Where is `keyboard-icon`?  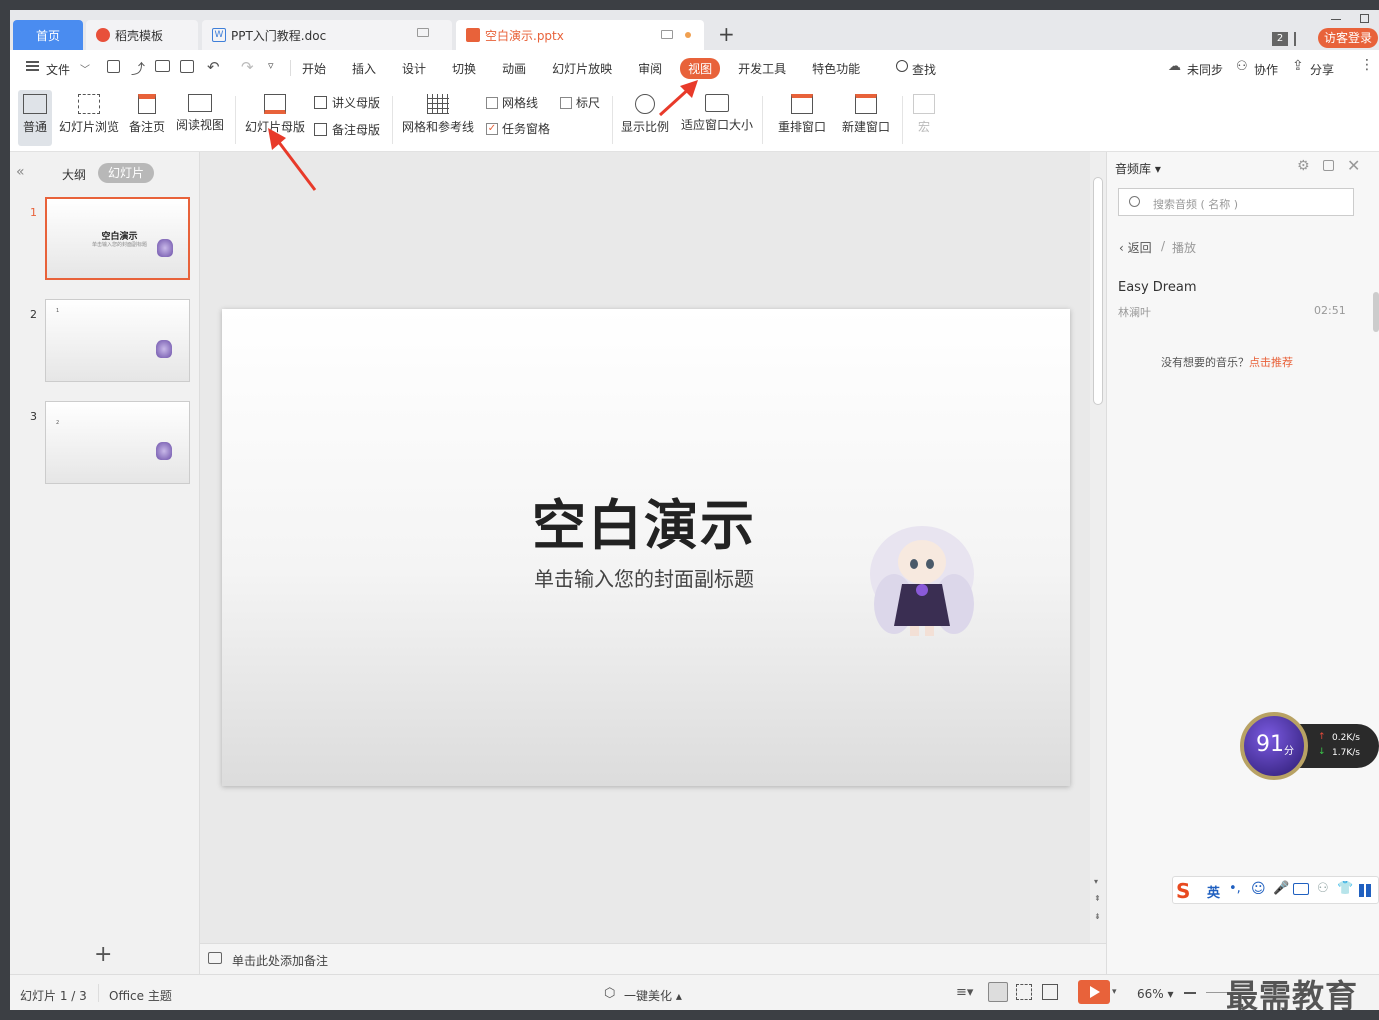 keyboard-icon is located at coordinates (1301, 889).